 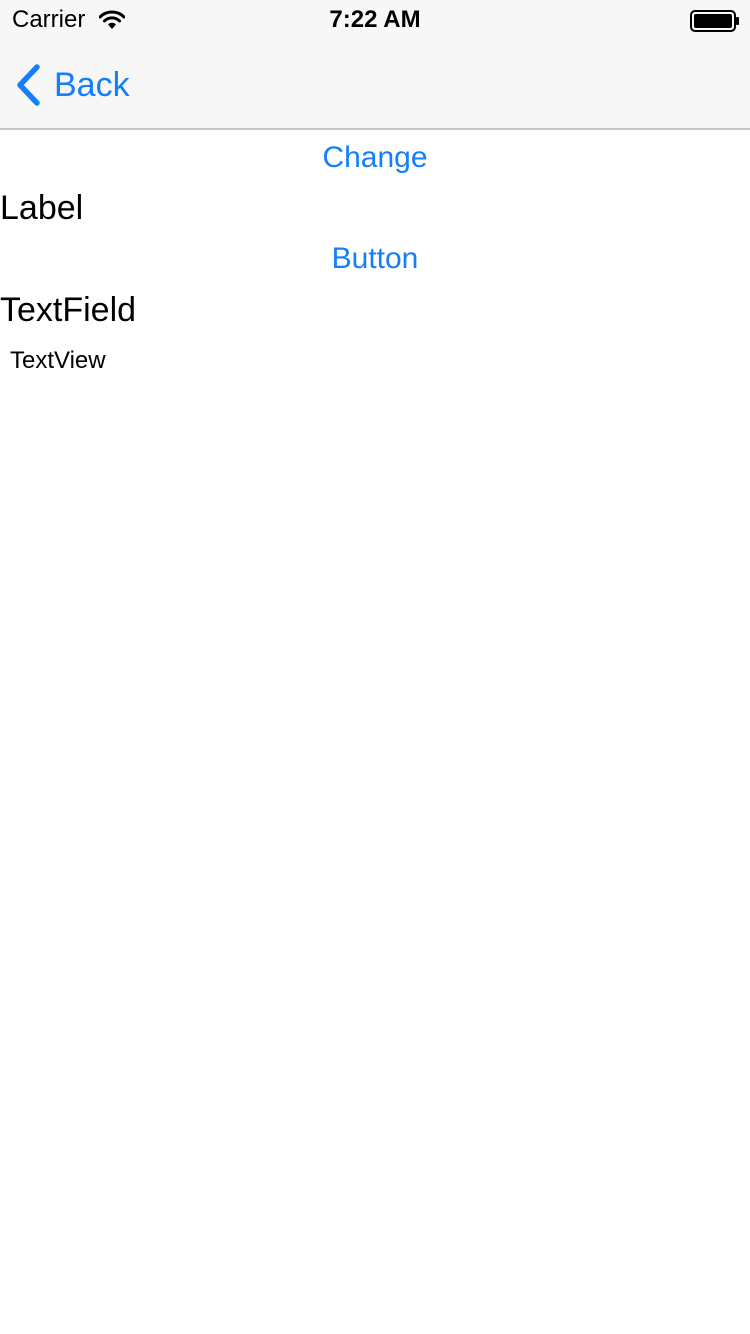 I want to click on status-bar: Carrier 7:22 AM, so click(x=375, y=20).